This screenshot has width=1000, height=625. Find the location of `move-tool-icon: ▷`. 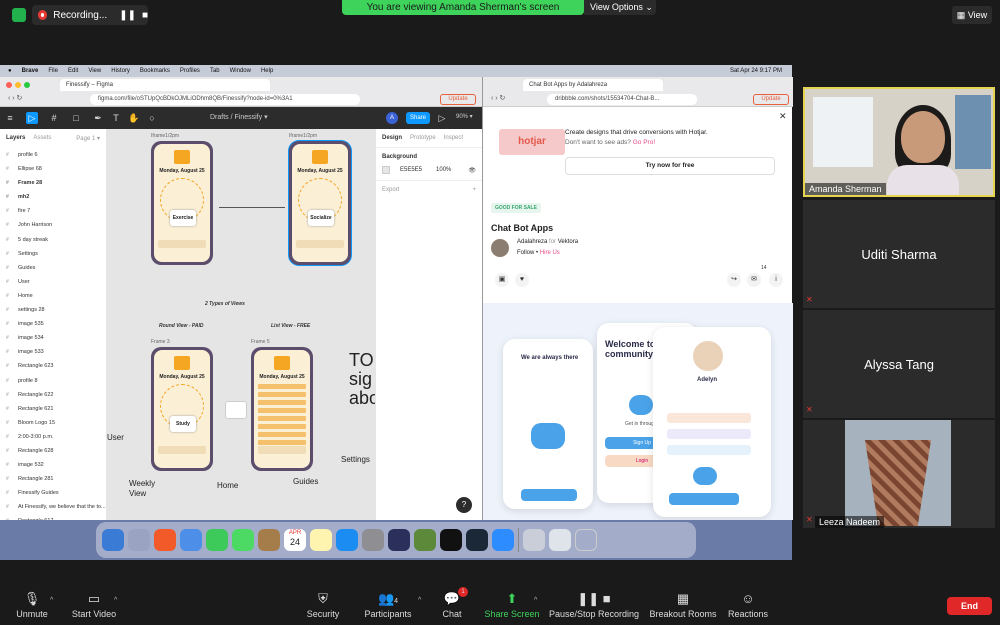

move-tool-icon: ▷ is located at coordinates (32, 118).